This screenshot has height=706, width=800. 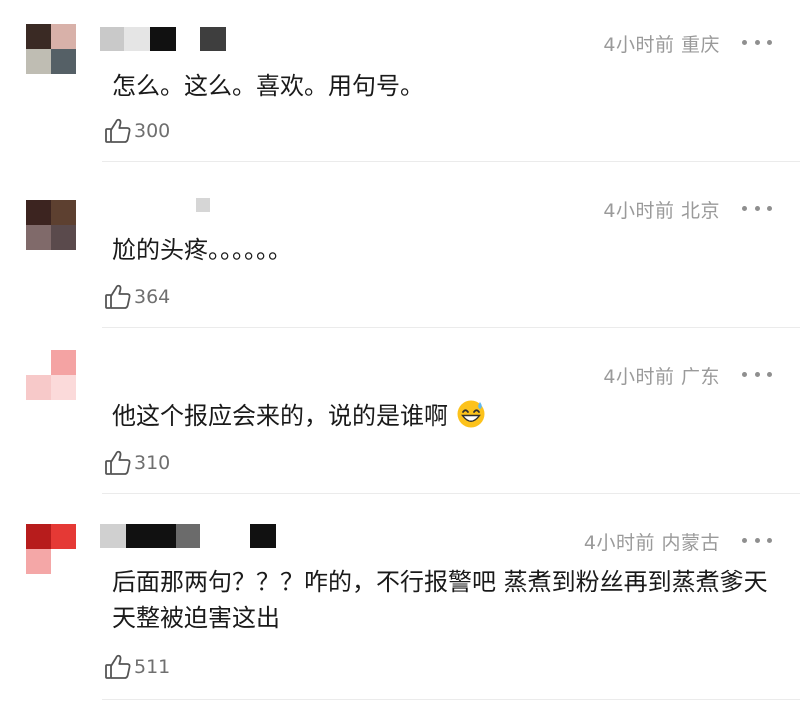 I want to click on comment-meta: 4小时前 内蒙古, so click(x=651, y=543).